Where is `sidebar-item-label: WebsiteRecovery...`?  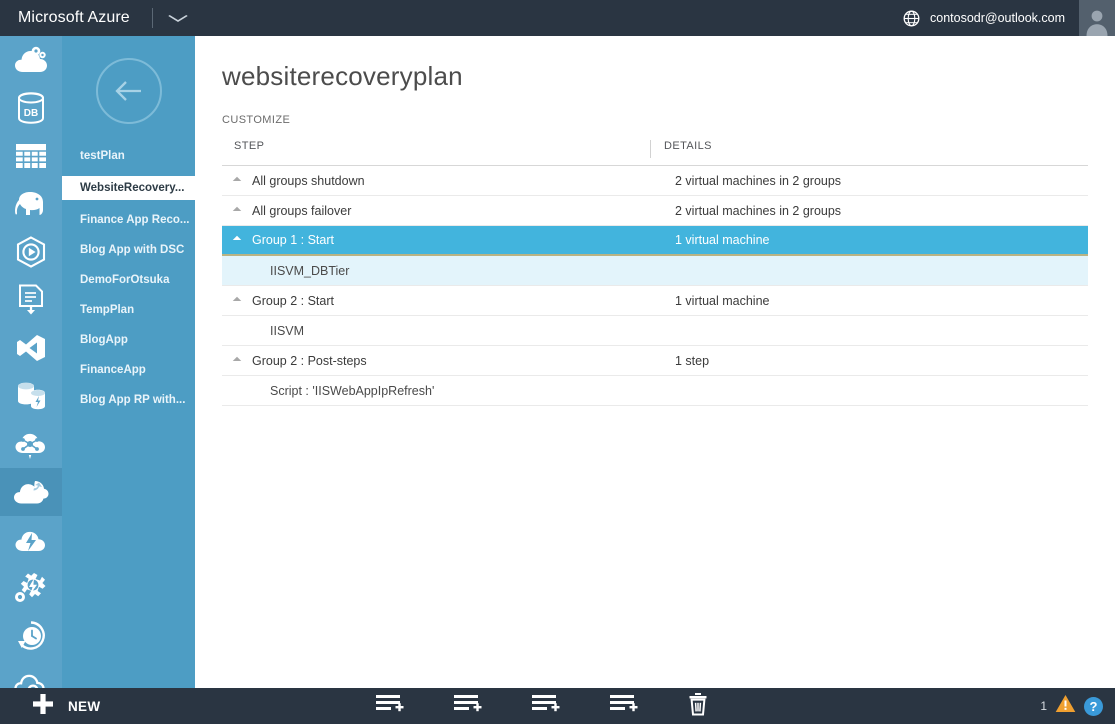 sidebar-item-label: WebsiteRecovery... is located at coordinates (132, 188).